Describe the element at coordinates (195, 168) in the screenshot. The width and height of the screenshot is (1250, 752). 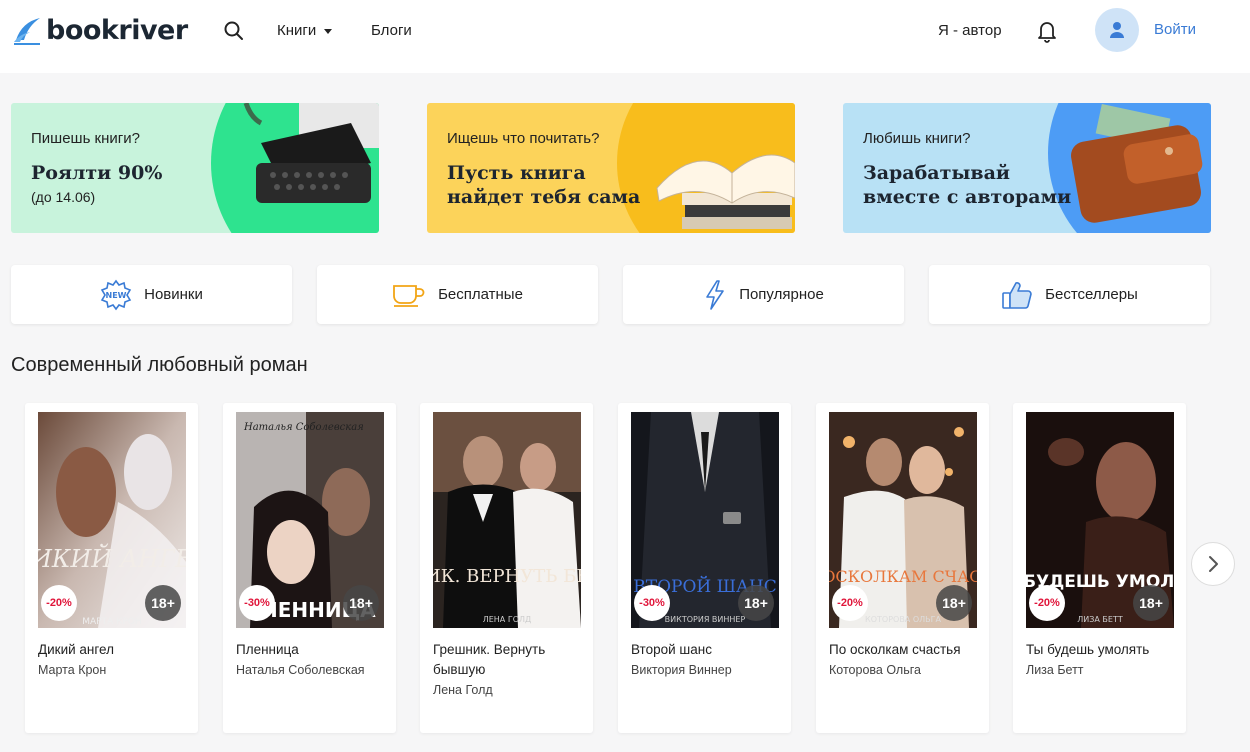
I see `banner-royalty: Пишешь книги? Роялти 90% (до 14.06)` at that location.